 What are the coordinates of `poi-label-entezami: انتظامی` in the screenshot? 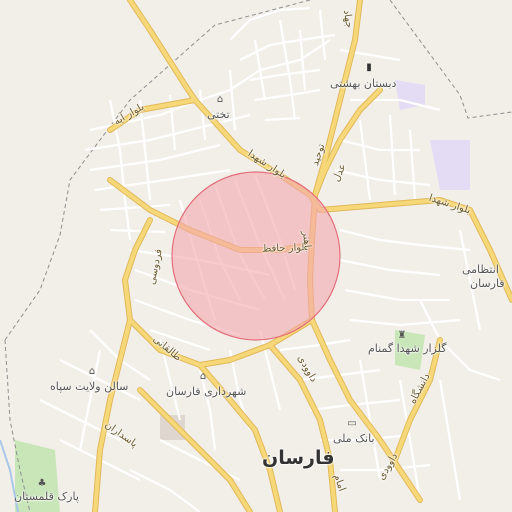 It's located at (480, 269).